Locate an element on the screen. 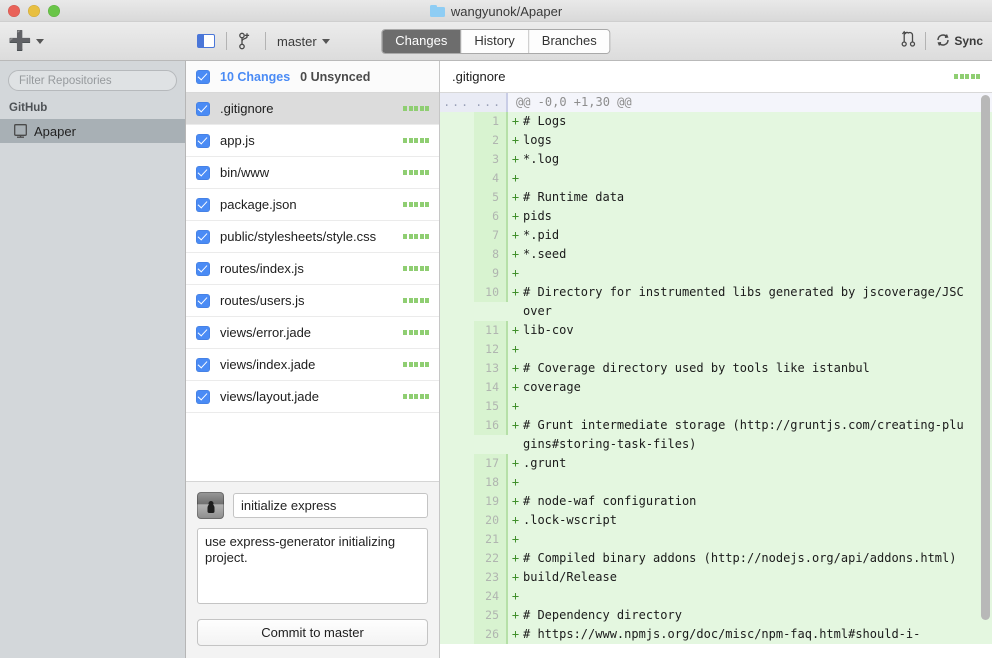 The image size is (992, 658). diff-line: 20 + .lock-wscript is located at coordinates (716, 520).